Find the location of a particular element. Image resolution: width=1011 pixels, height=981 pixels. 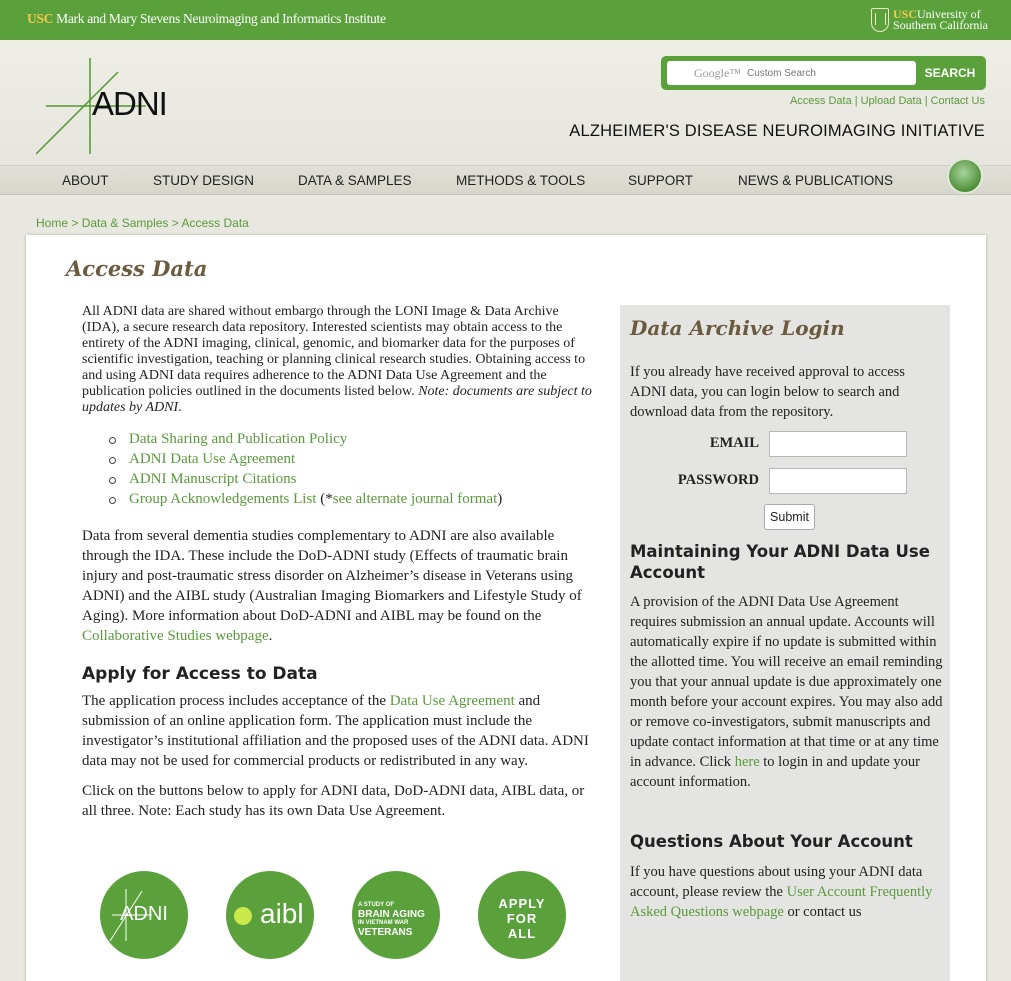

breadcrumb-home: Home is located at coordinates (52, 223).